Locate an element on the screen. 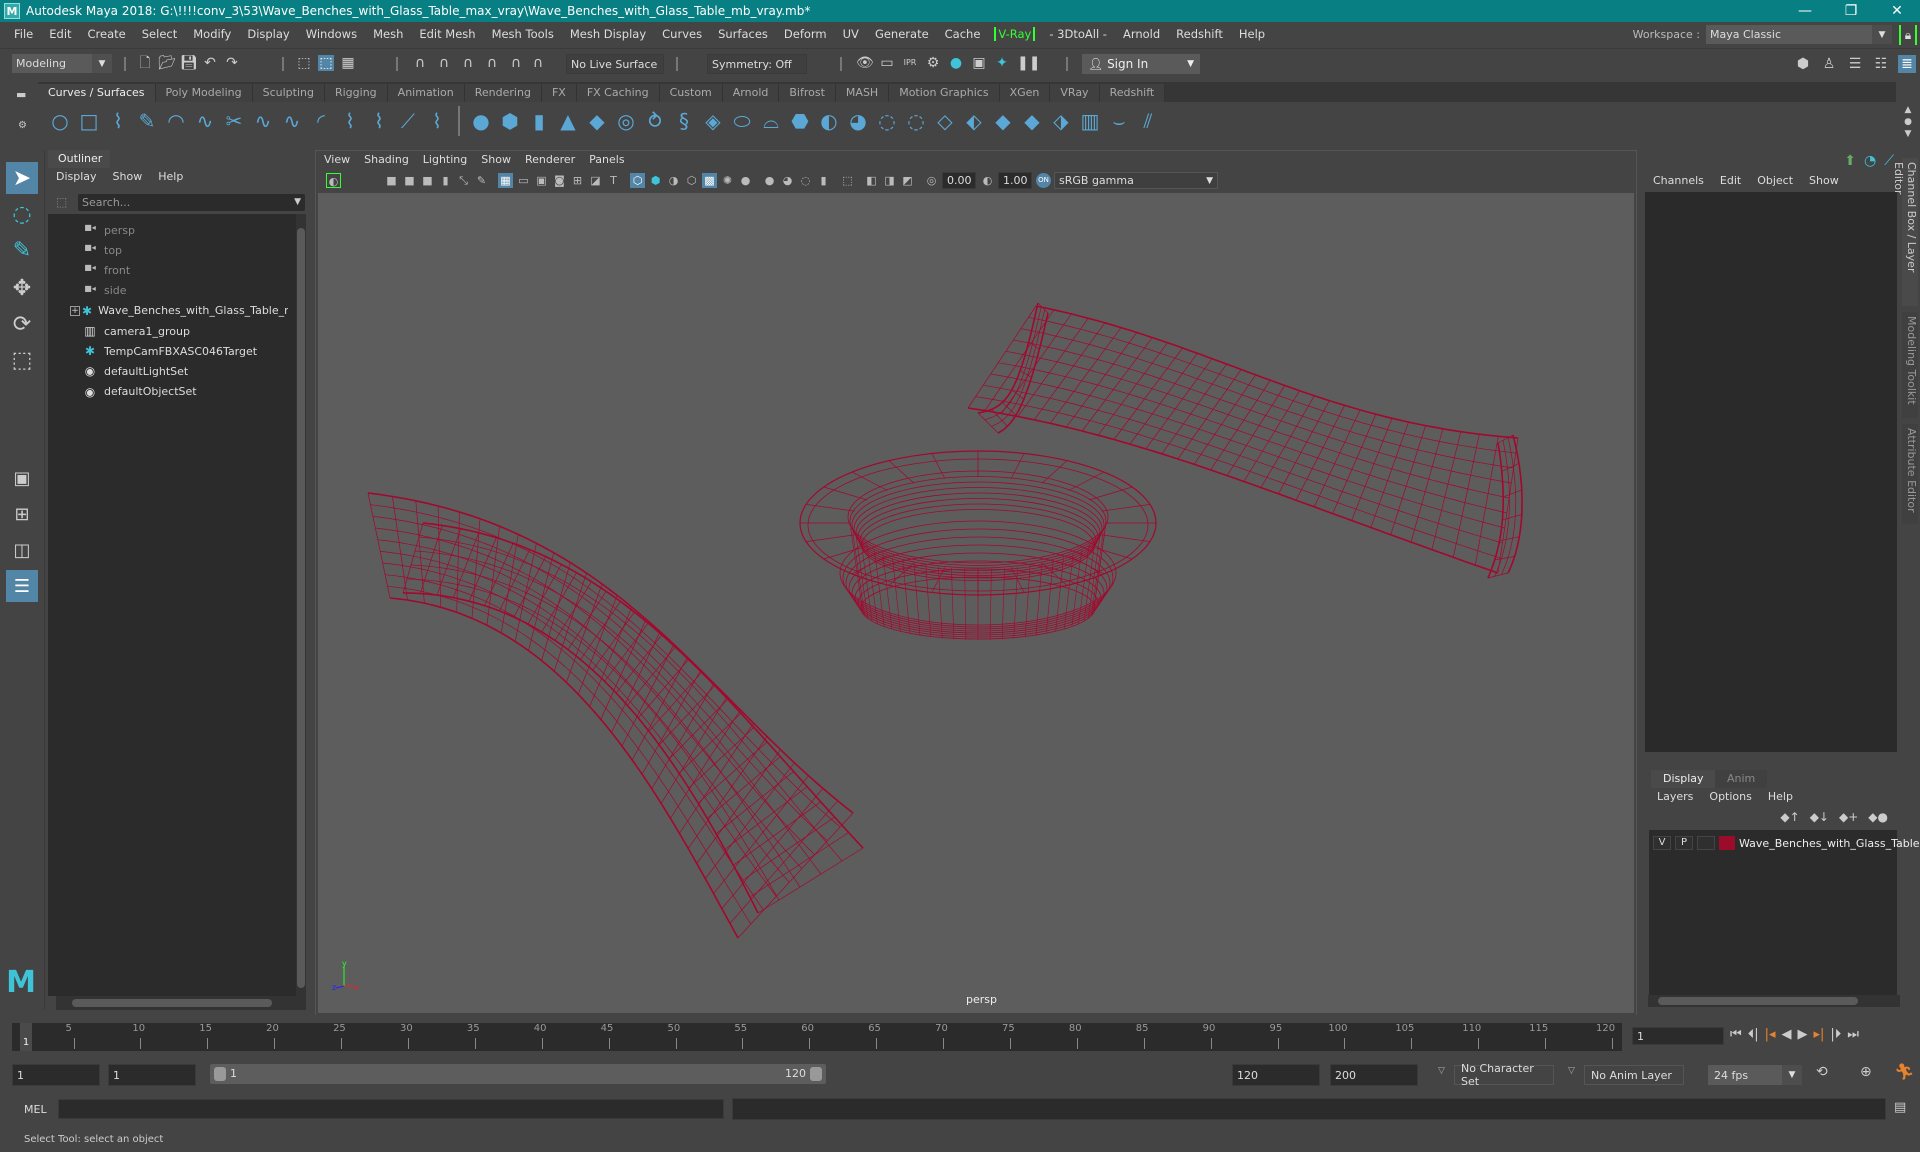 Image resolution: width=1920 pixels, height=1152 pixels. undo-icon: ↶ is located at coordinates (210, 63).